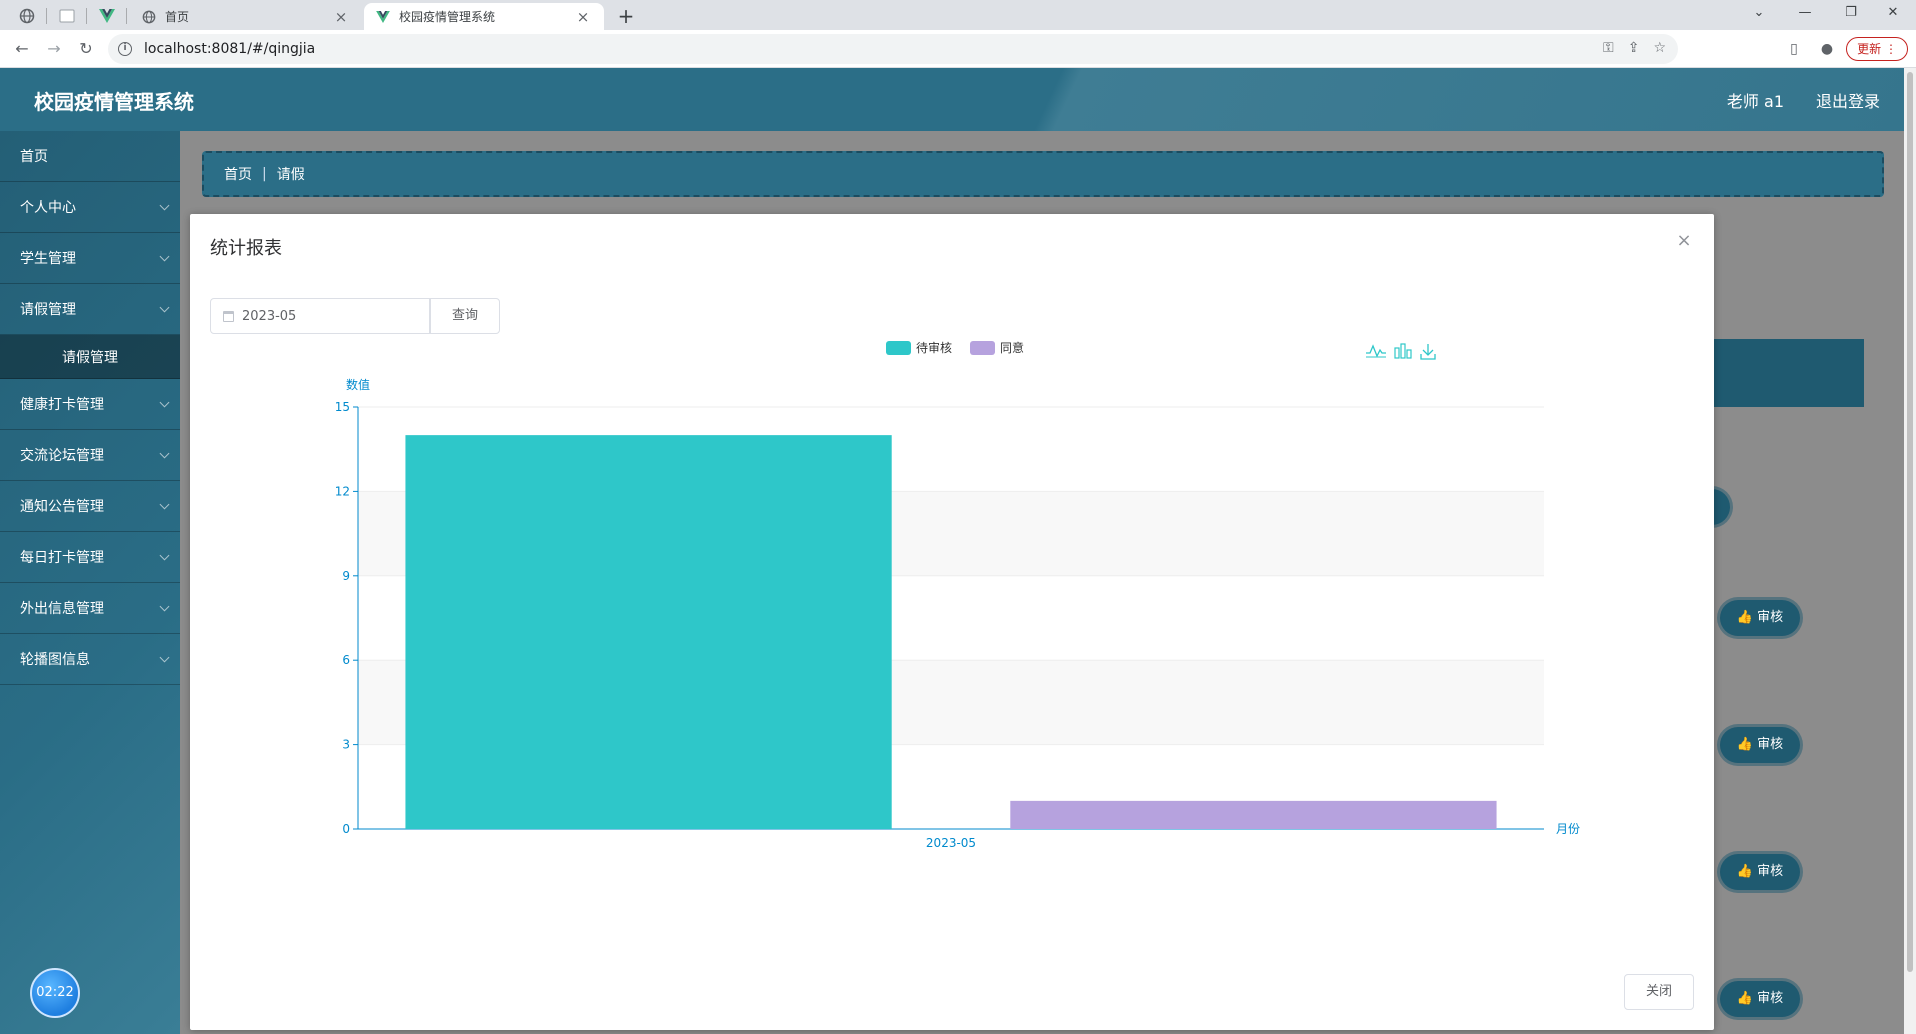 The image size is (1916, 1034). What do you see at coordinates (1659, 48) in the screenshot?
I see `star-icon: ☆` at bounding box center [1659, 48].